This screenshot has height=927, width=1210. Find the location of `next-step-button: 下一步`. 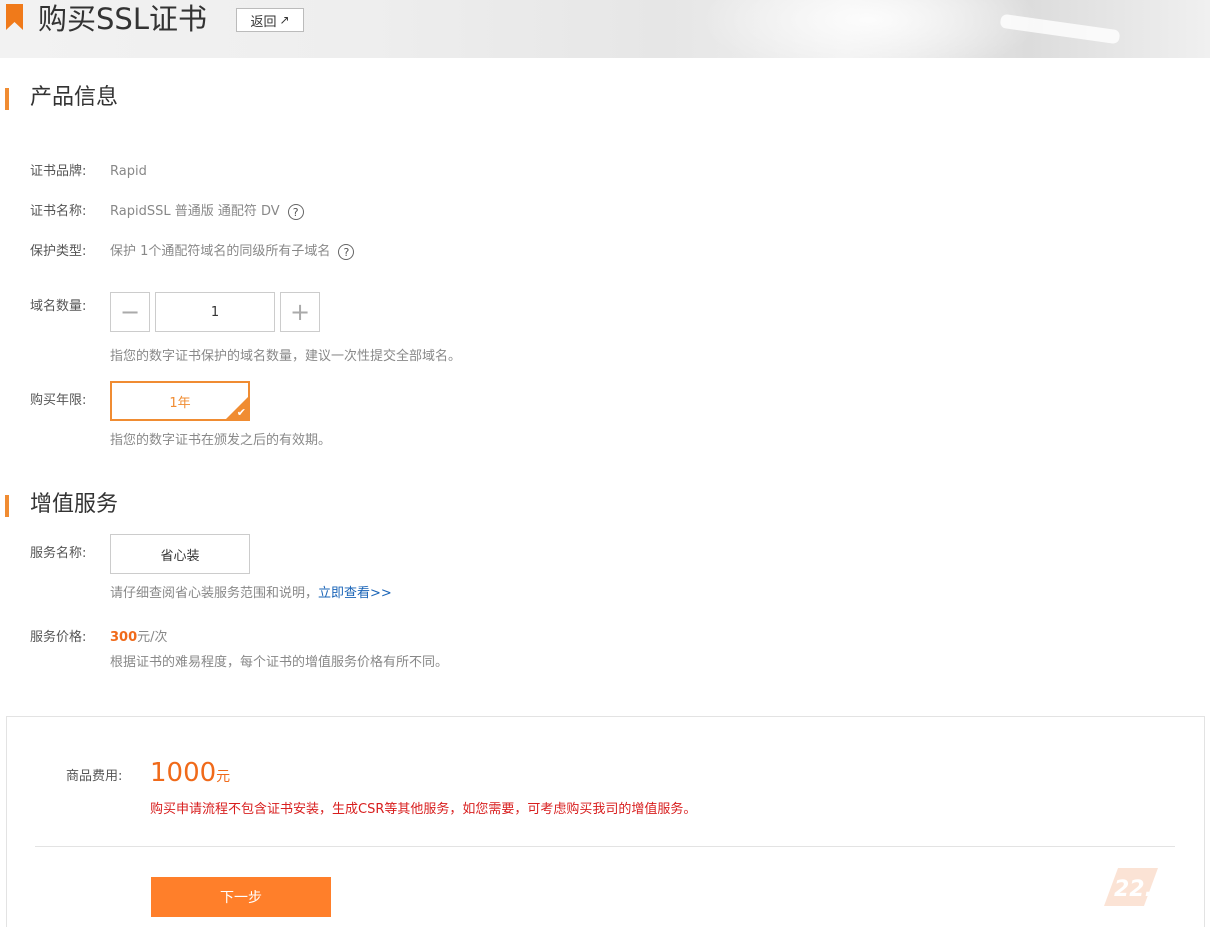

next-step-button: 下一步 is located at coordinates (241, 897).